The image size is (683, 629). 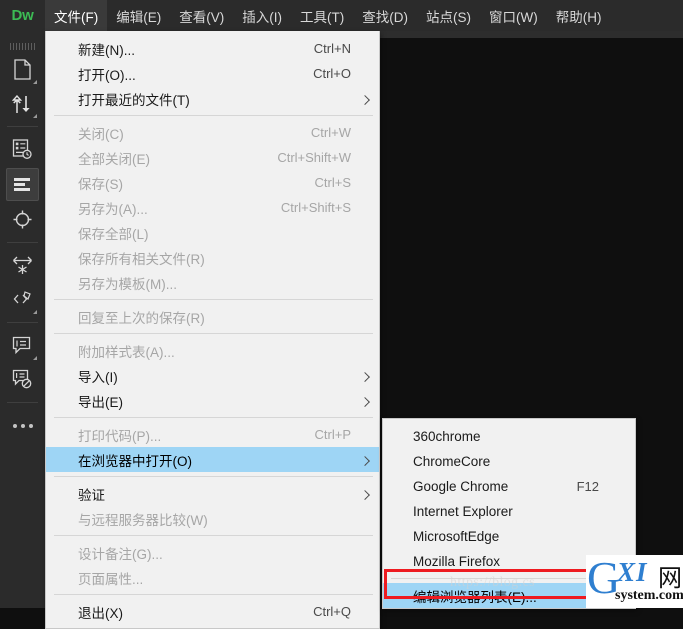 I want to click on menu-item-print-code: 打印代码(P)... Ctrl+P, so click(x=212, y=434).